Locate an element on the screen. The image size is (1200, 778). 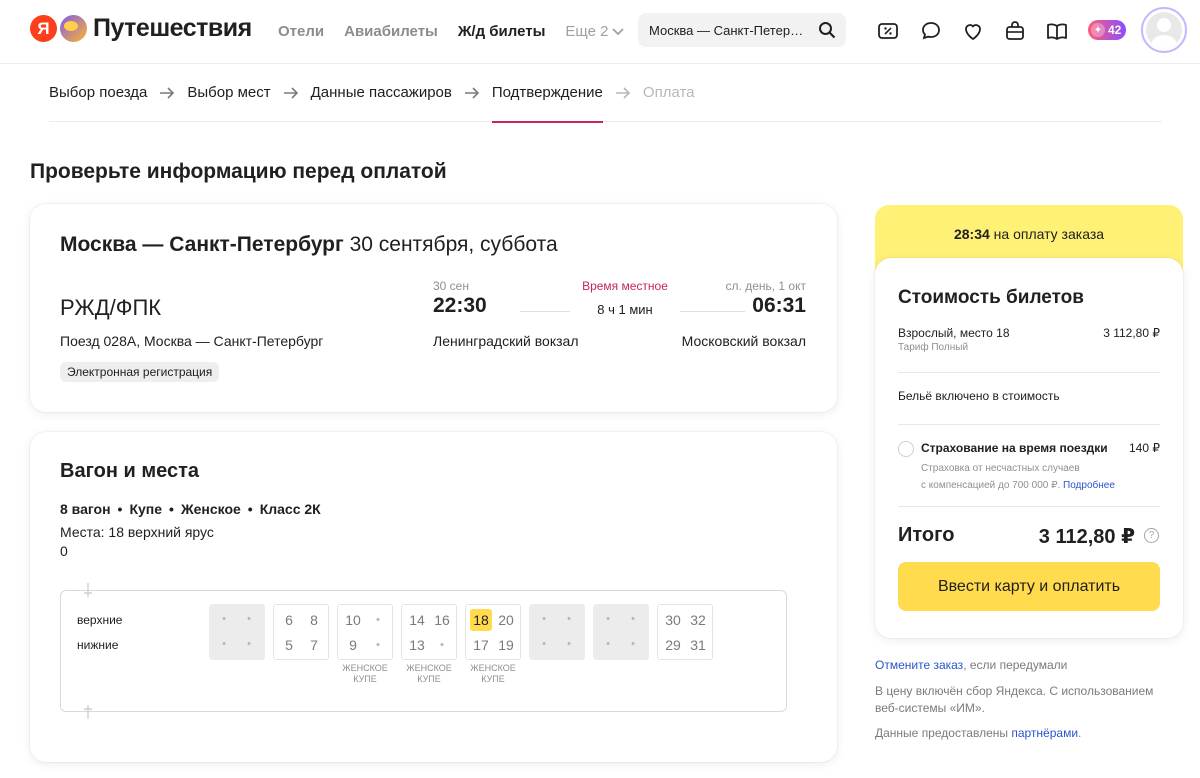
data-source-suffix: . is located at coordinates (1080, 733).